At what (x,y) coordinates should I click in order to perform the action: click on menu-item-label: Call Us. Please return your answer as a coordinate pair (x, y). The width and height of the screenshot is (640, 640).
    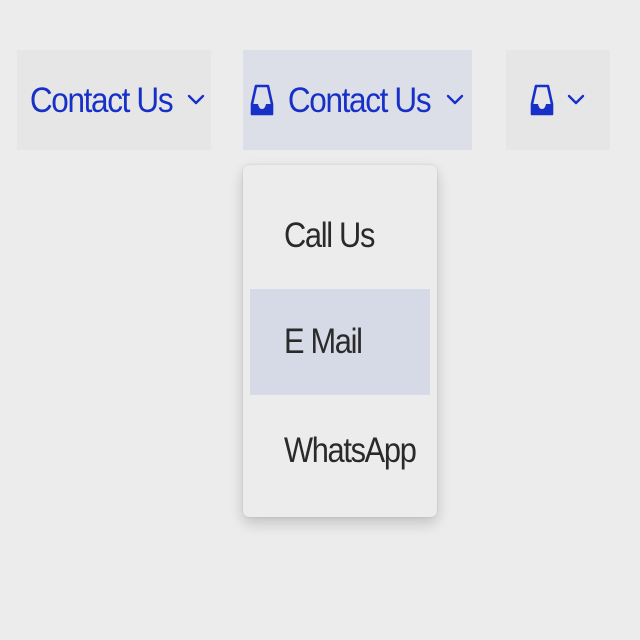
    Looking at the image, I should click on (329, 235).